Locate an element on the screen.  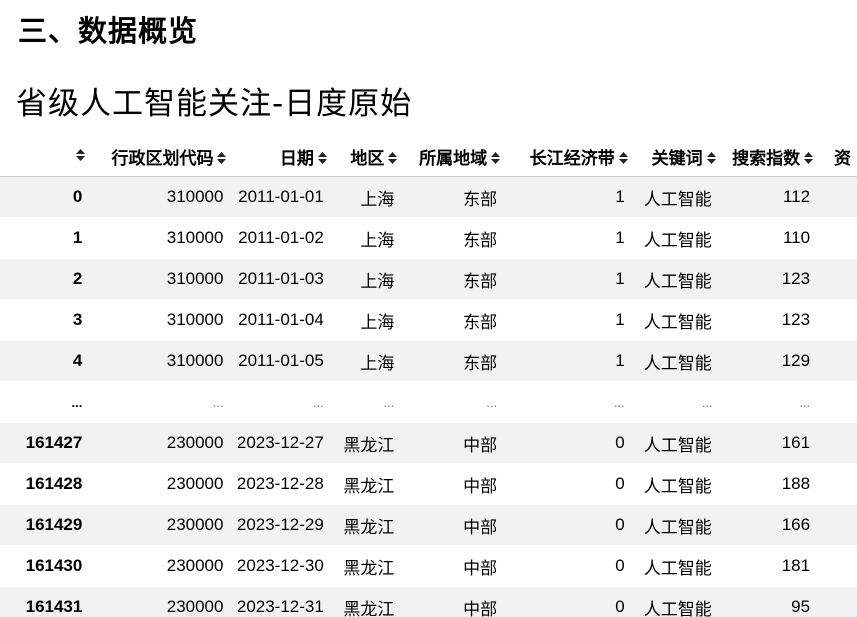
cell-date: 2011-01-01 is located at coordinates (282, 197).